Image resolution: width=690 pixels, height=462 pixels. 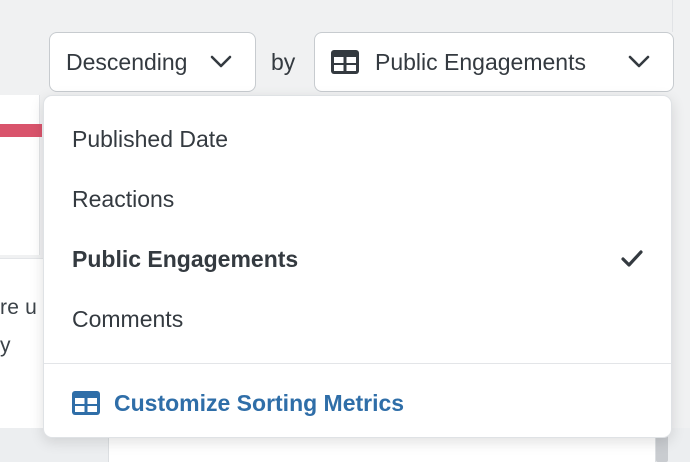 I want to click on menu-item-comments: Comments, so click(x=357, y=319).